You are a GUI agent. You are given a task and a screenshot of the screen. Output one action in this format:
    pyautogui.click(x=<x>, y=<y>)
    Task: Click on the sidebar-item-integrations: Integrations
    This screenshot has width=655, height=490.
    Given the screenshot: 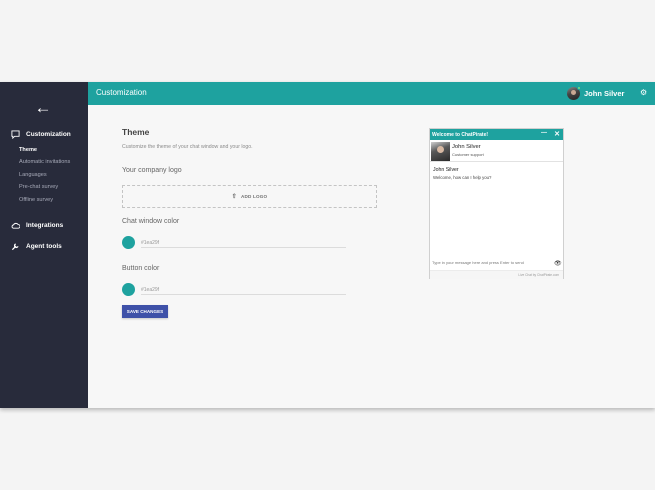 What is the action you would take?
    pyautogui.click(x=37, y=225)
    